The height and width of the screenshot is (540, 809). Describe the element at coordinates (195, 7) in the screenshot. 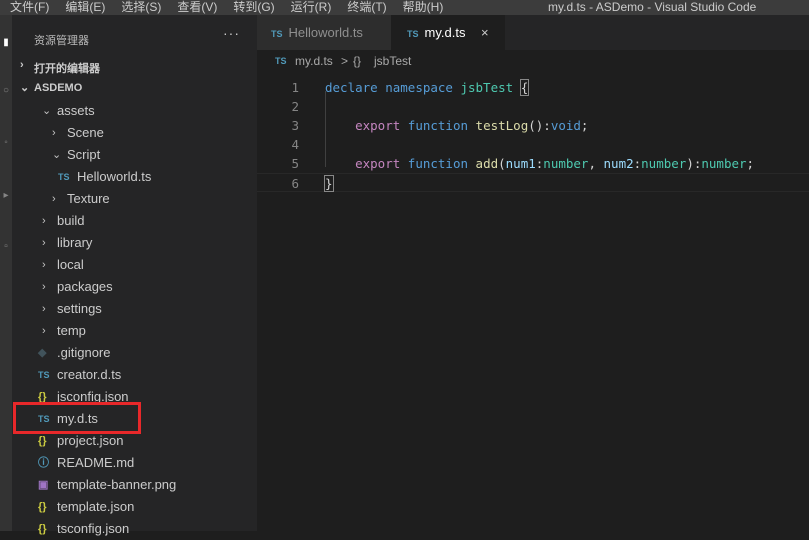

I see `menu-view: 查看(V)` at that location.